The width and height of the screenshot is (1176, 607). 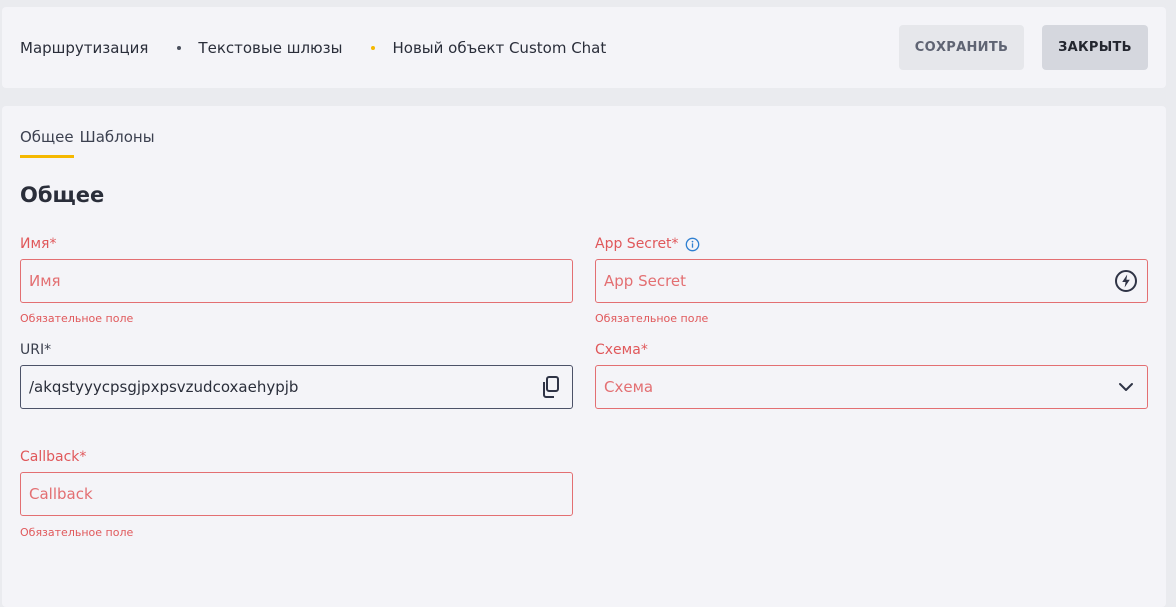 I want to click on name-input, so click(x=296, y=281).